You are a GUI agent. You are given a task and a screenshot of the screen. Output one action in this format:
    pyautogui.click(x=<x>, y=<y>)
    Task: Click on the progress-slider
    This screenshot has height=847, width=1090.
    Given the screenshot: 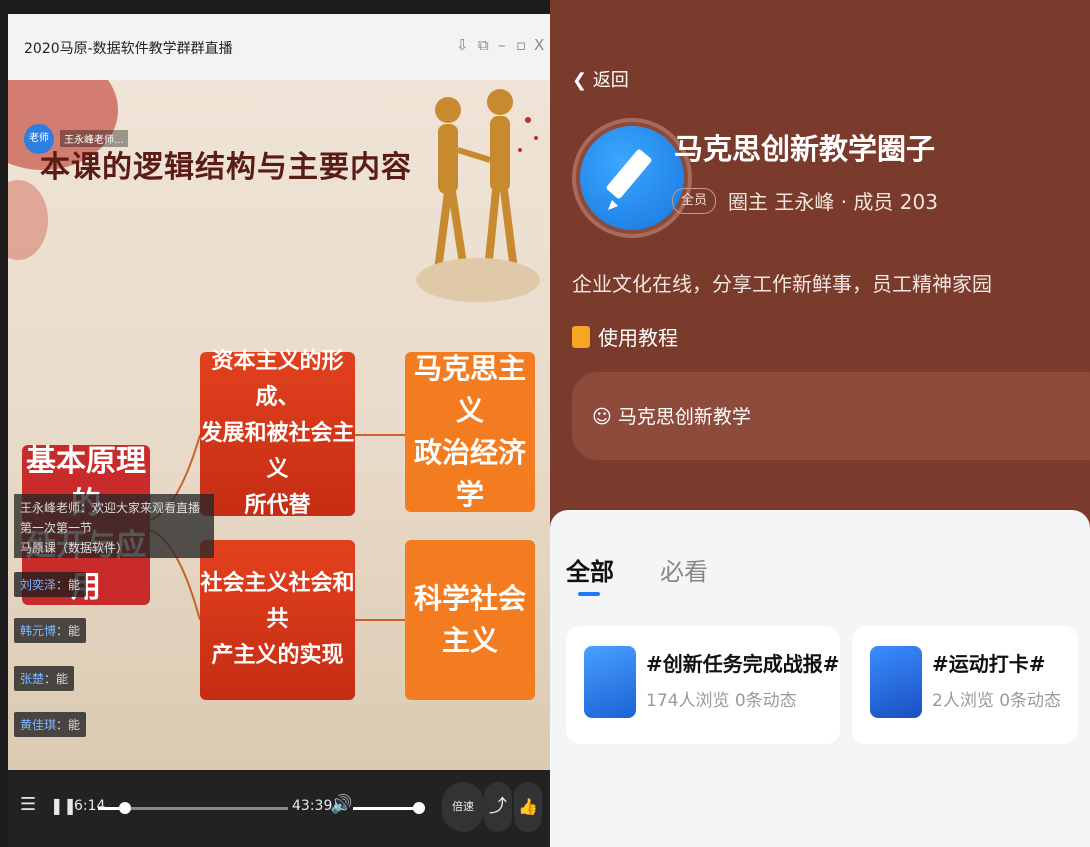 What is the action you would take?
    pyautogui.click(x=193, y=808)
    